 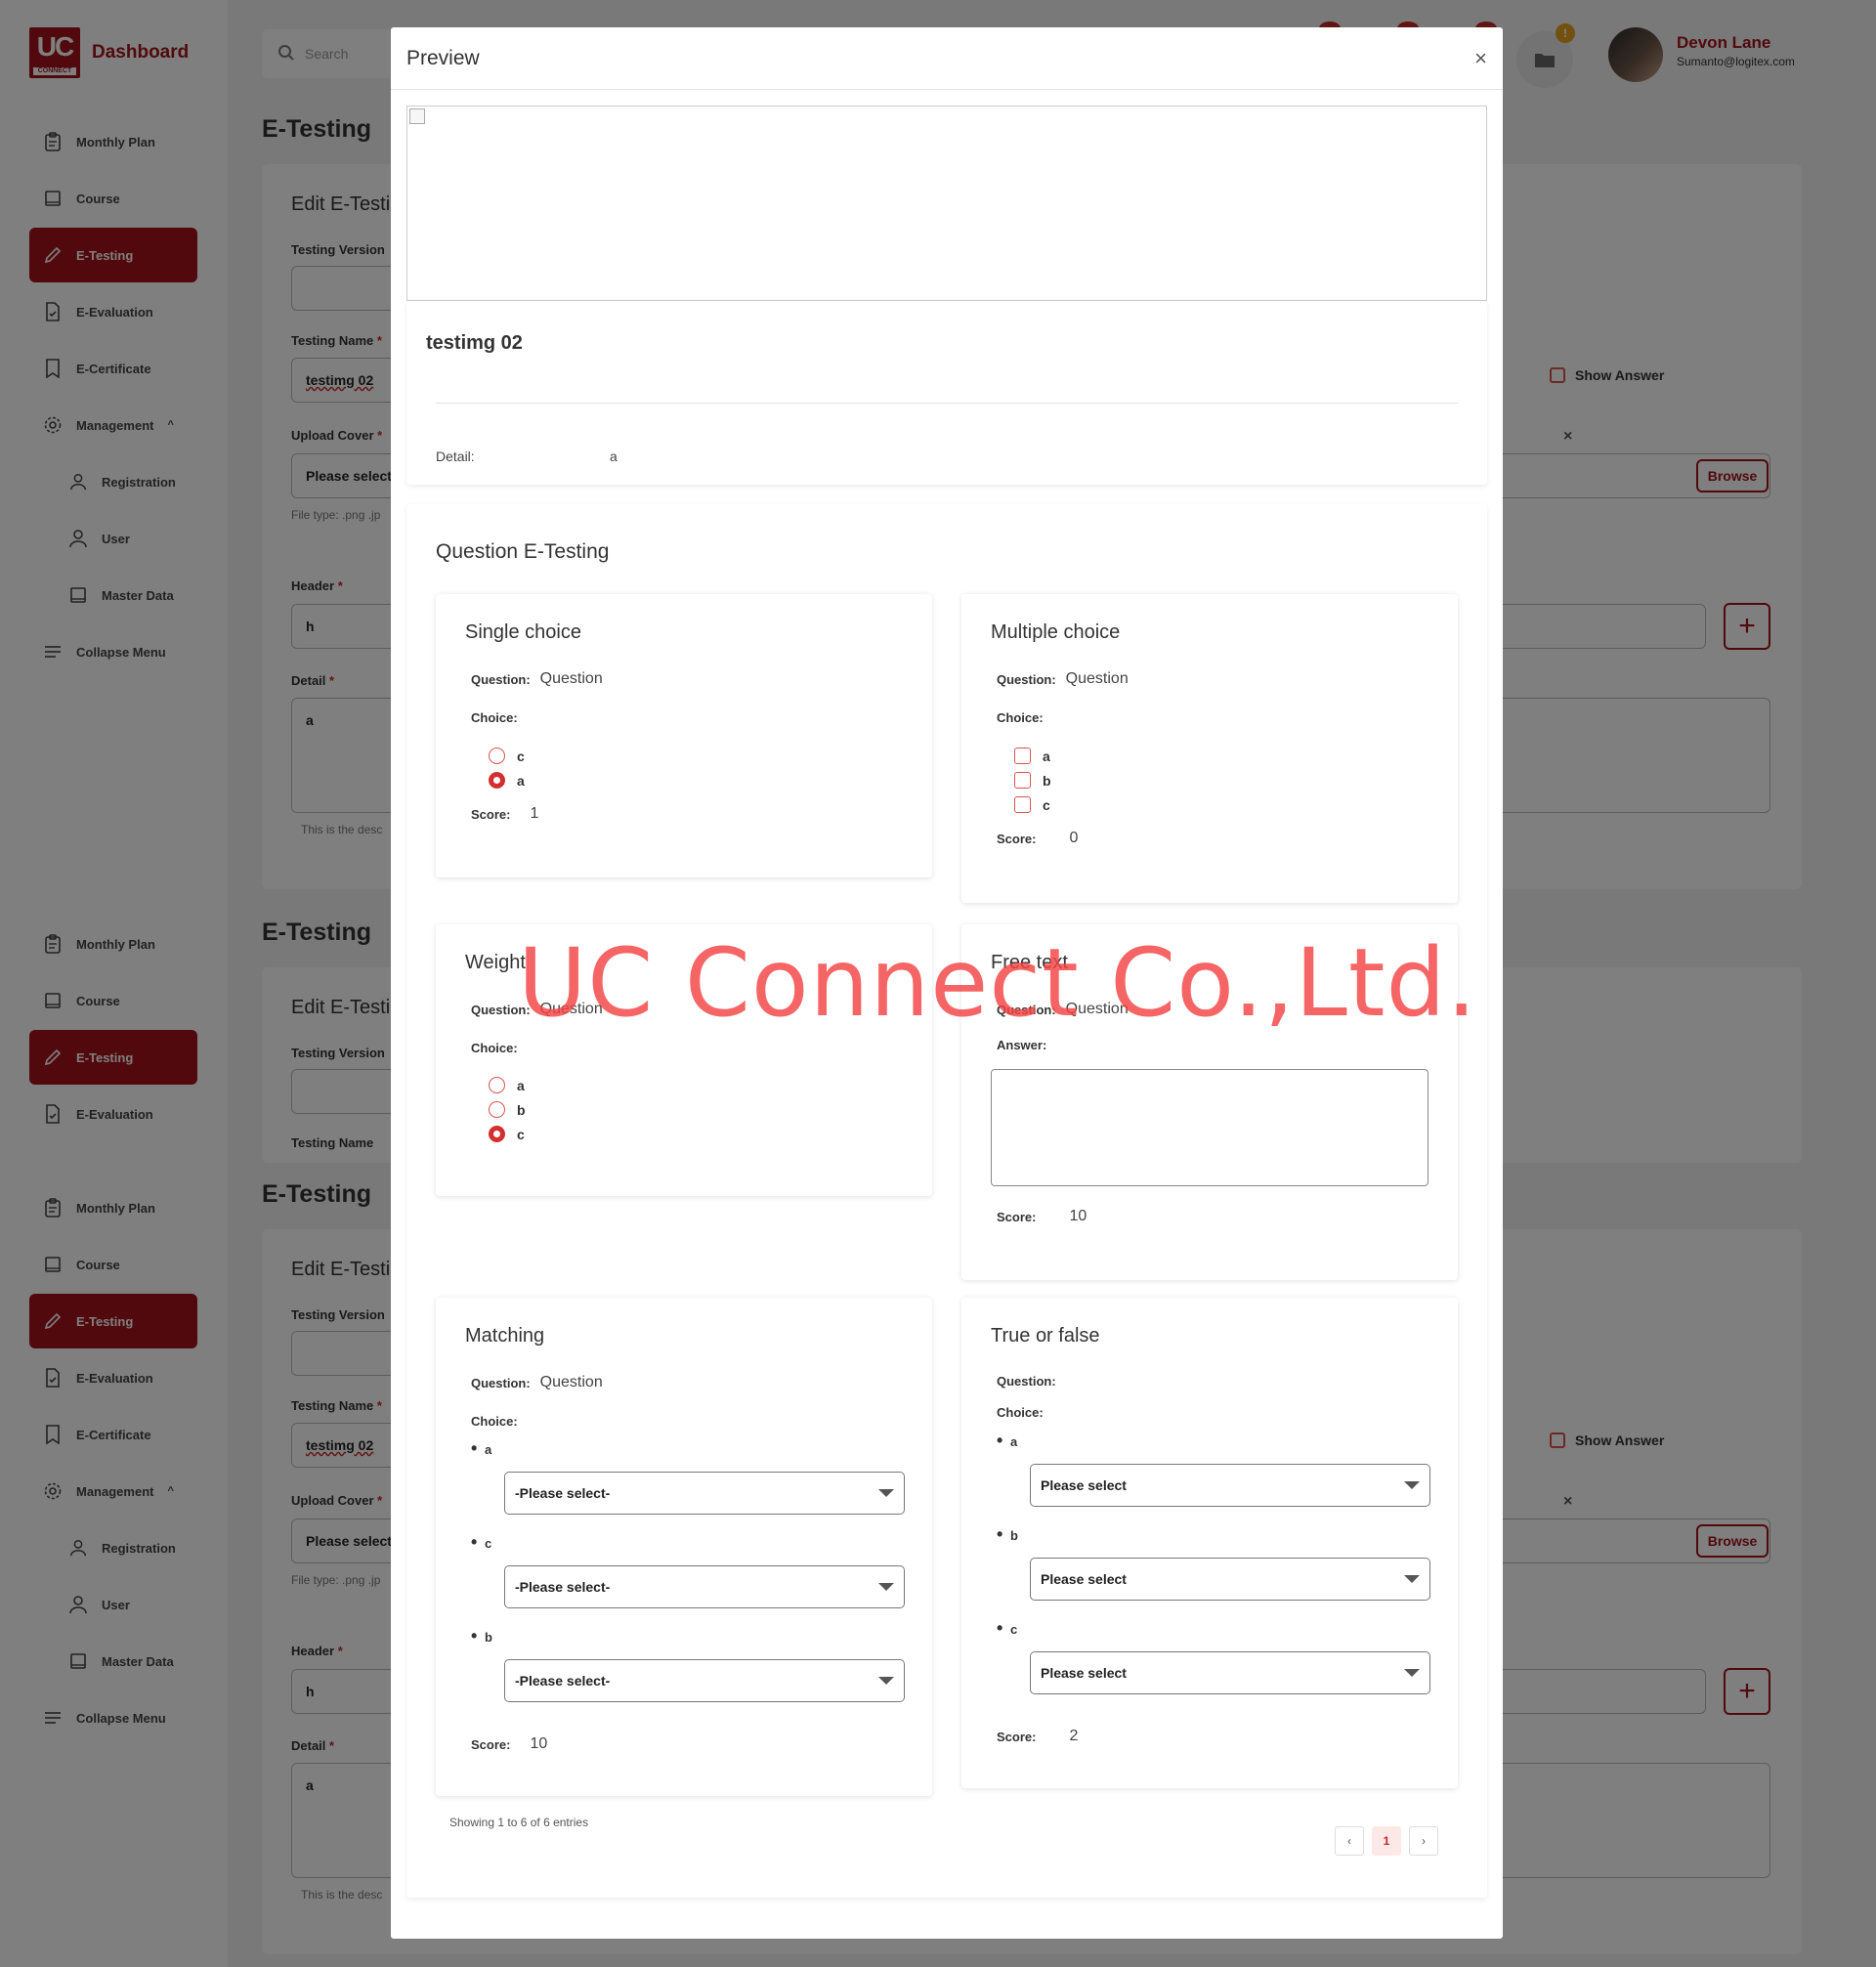 What do you see at coordinates (474, 343) in the screenshot?
I see `testing-name: testimg 02` at bounding box center [474, 343].